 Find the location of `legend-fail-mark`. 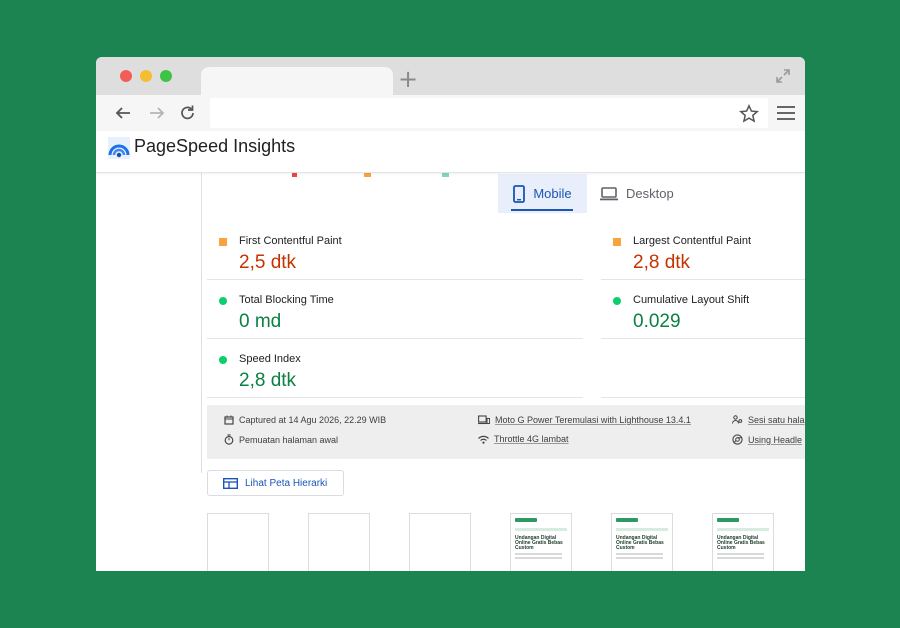

legend-fail-mark is located at coordinates (294, 175).